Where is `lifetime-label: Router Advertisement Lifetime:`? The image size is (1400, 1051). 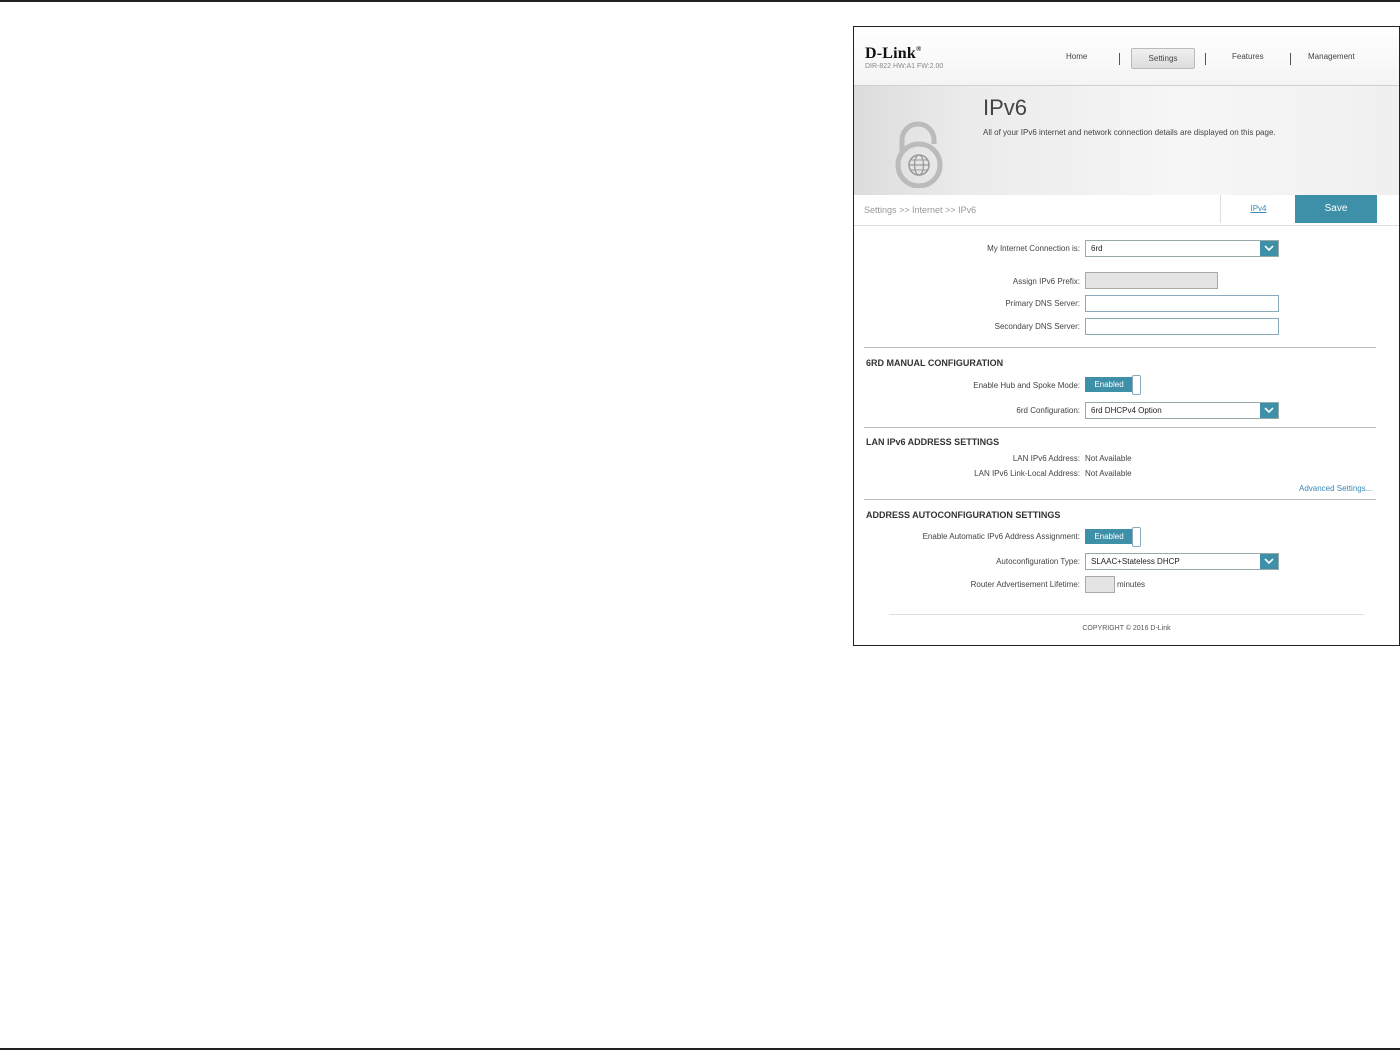 lifetime-label: Router Advertisement Lifetime: is located at coordinates (1025, 584).